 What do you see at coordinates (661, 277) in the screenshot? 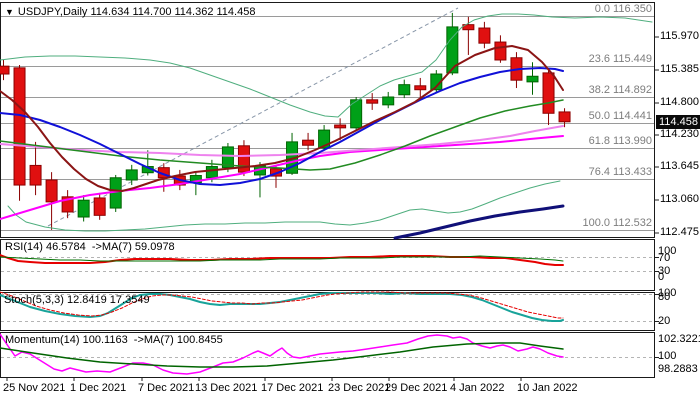
I see `rsi-scale-label: 0` at bounding box center [661, 277].